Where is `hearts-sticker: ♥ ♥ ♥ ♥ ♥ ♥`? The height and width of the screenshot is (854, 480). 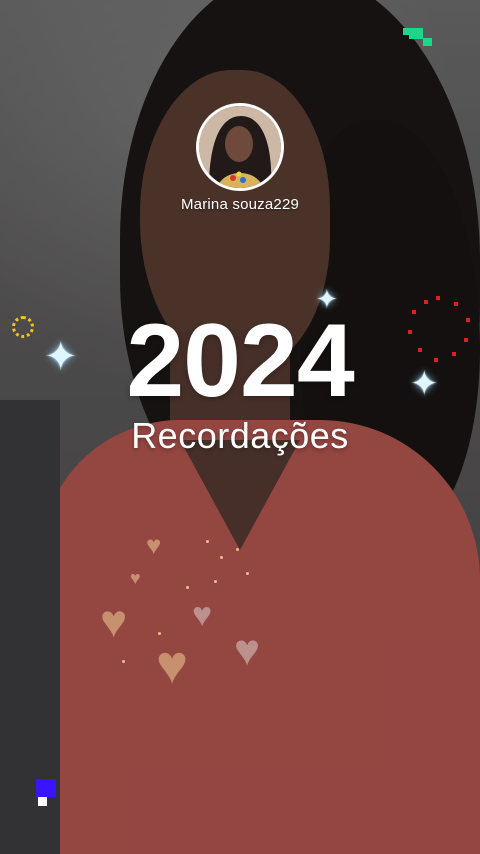
hearts-sticker: ♥ ♥ ♥ ♥ ♥ ♥ is located at coordinates (196, 611).